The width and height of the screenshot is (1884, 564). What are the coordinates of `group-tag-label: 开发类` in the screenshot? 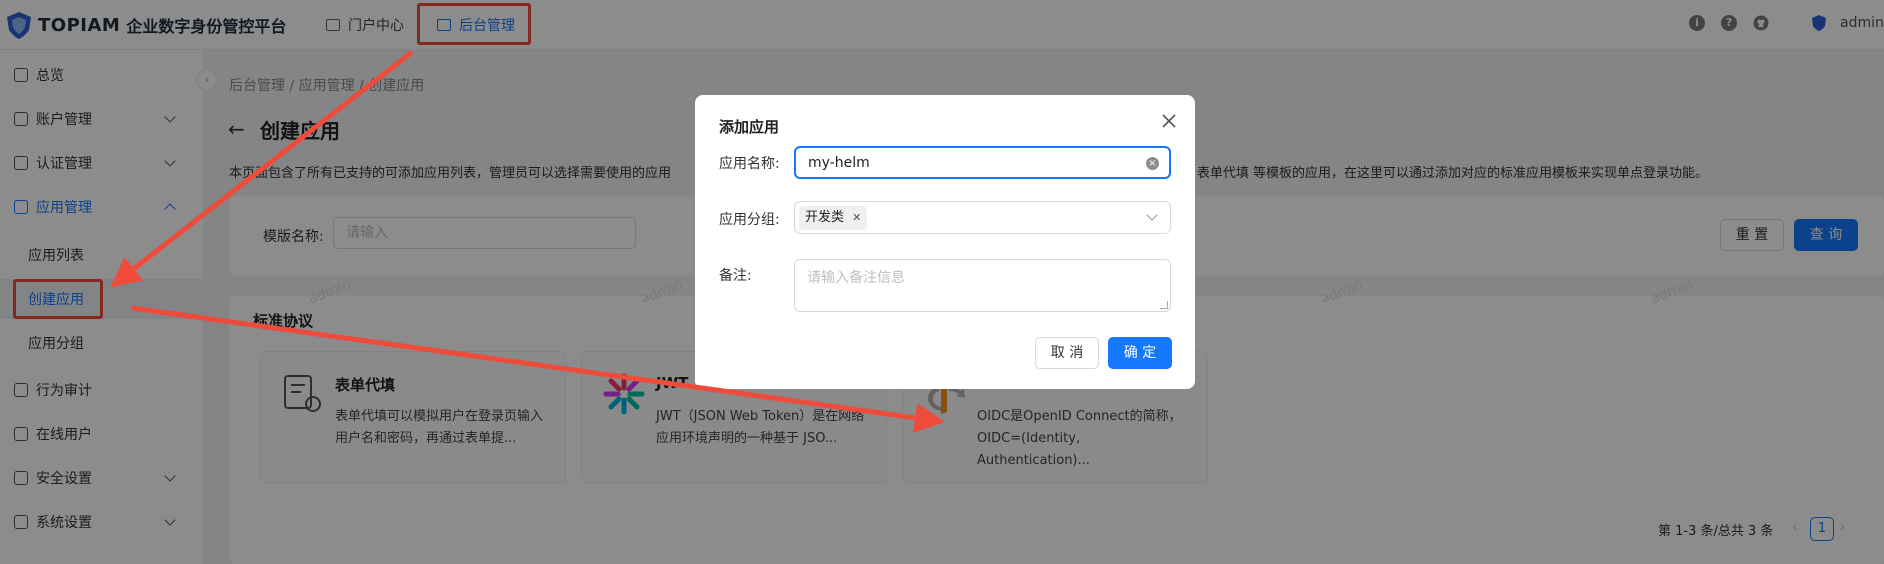 It's located at (825, 217).